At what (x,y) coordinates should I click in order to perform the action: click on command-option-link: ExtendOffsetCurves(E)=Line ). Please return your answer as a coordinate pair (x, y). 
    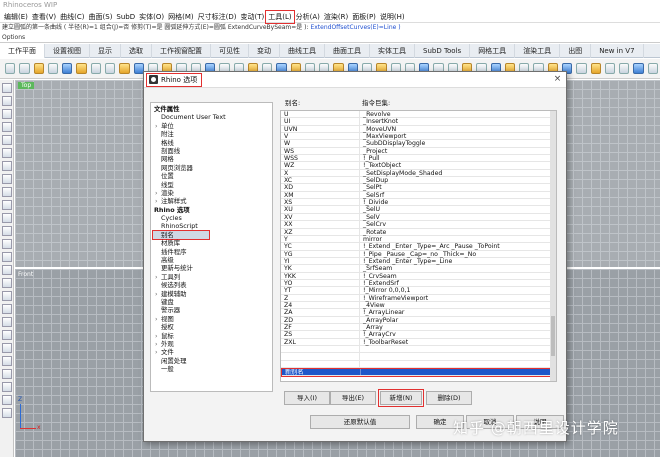
    Looking at the image, I should click on (355, 27).